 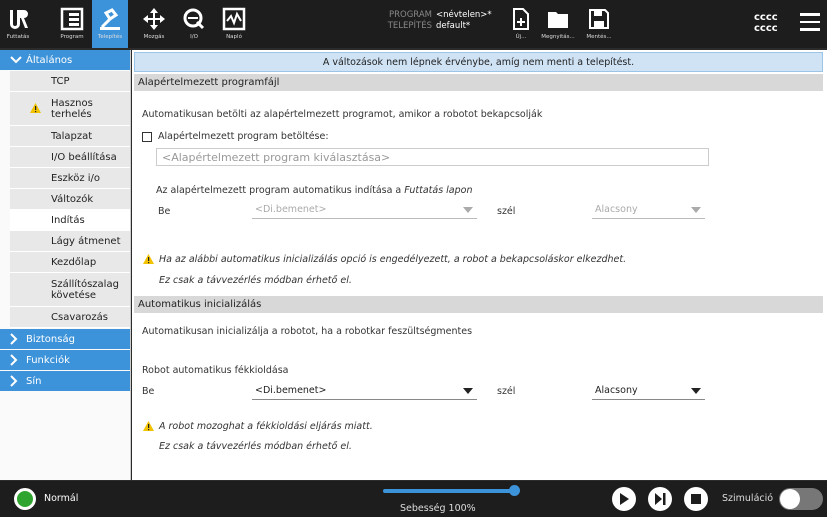 What do you see at coordinates (506, 391) in the screenshot?
I see `brake-edge-label: szél` at bounding box center [506, 391].